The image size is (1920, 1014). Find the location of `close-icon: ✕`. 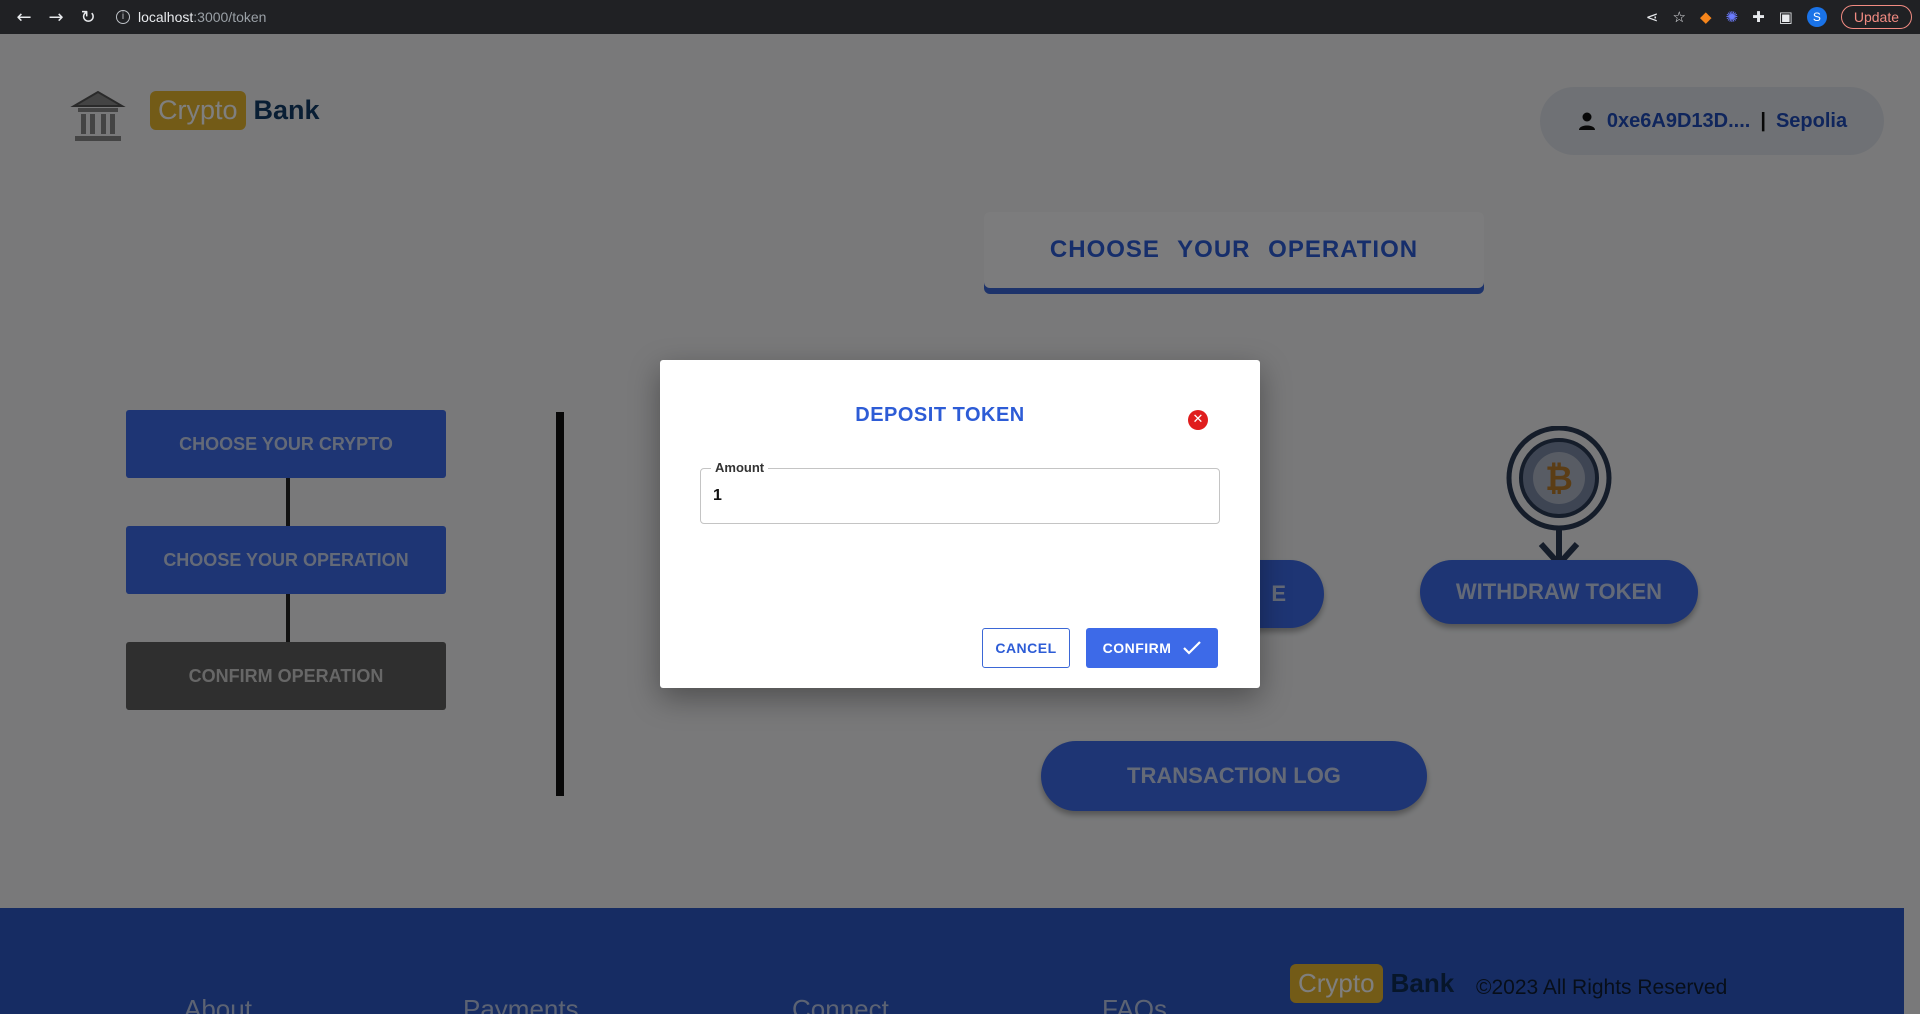

close-icon: ✕ is located at coordinates (1198, 420).